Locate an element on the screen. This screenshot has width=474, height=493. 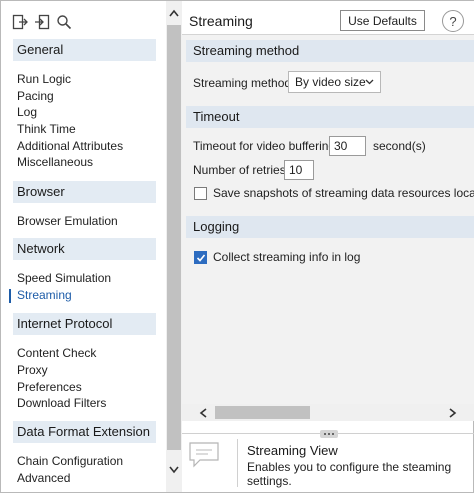
streaming-method-select: By video size is located at coordinates (334, 82).